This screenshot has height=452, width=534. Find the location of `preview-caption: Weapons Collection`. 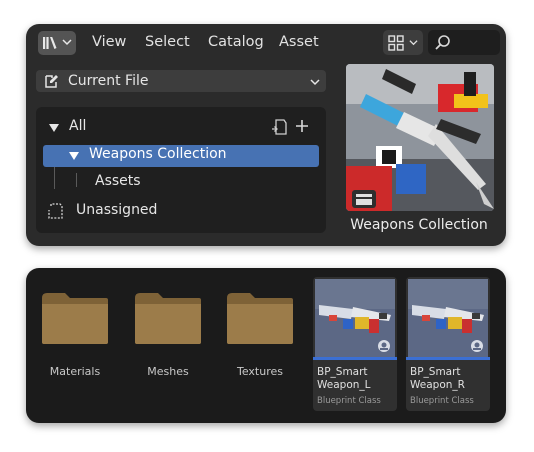

preview-caption: Weapons Collection is located at coordinates (419, 225).